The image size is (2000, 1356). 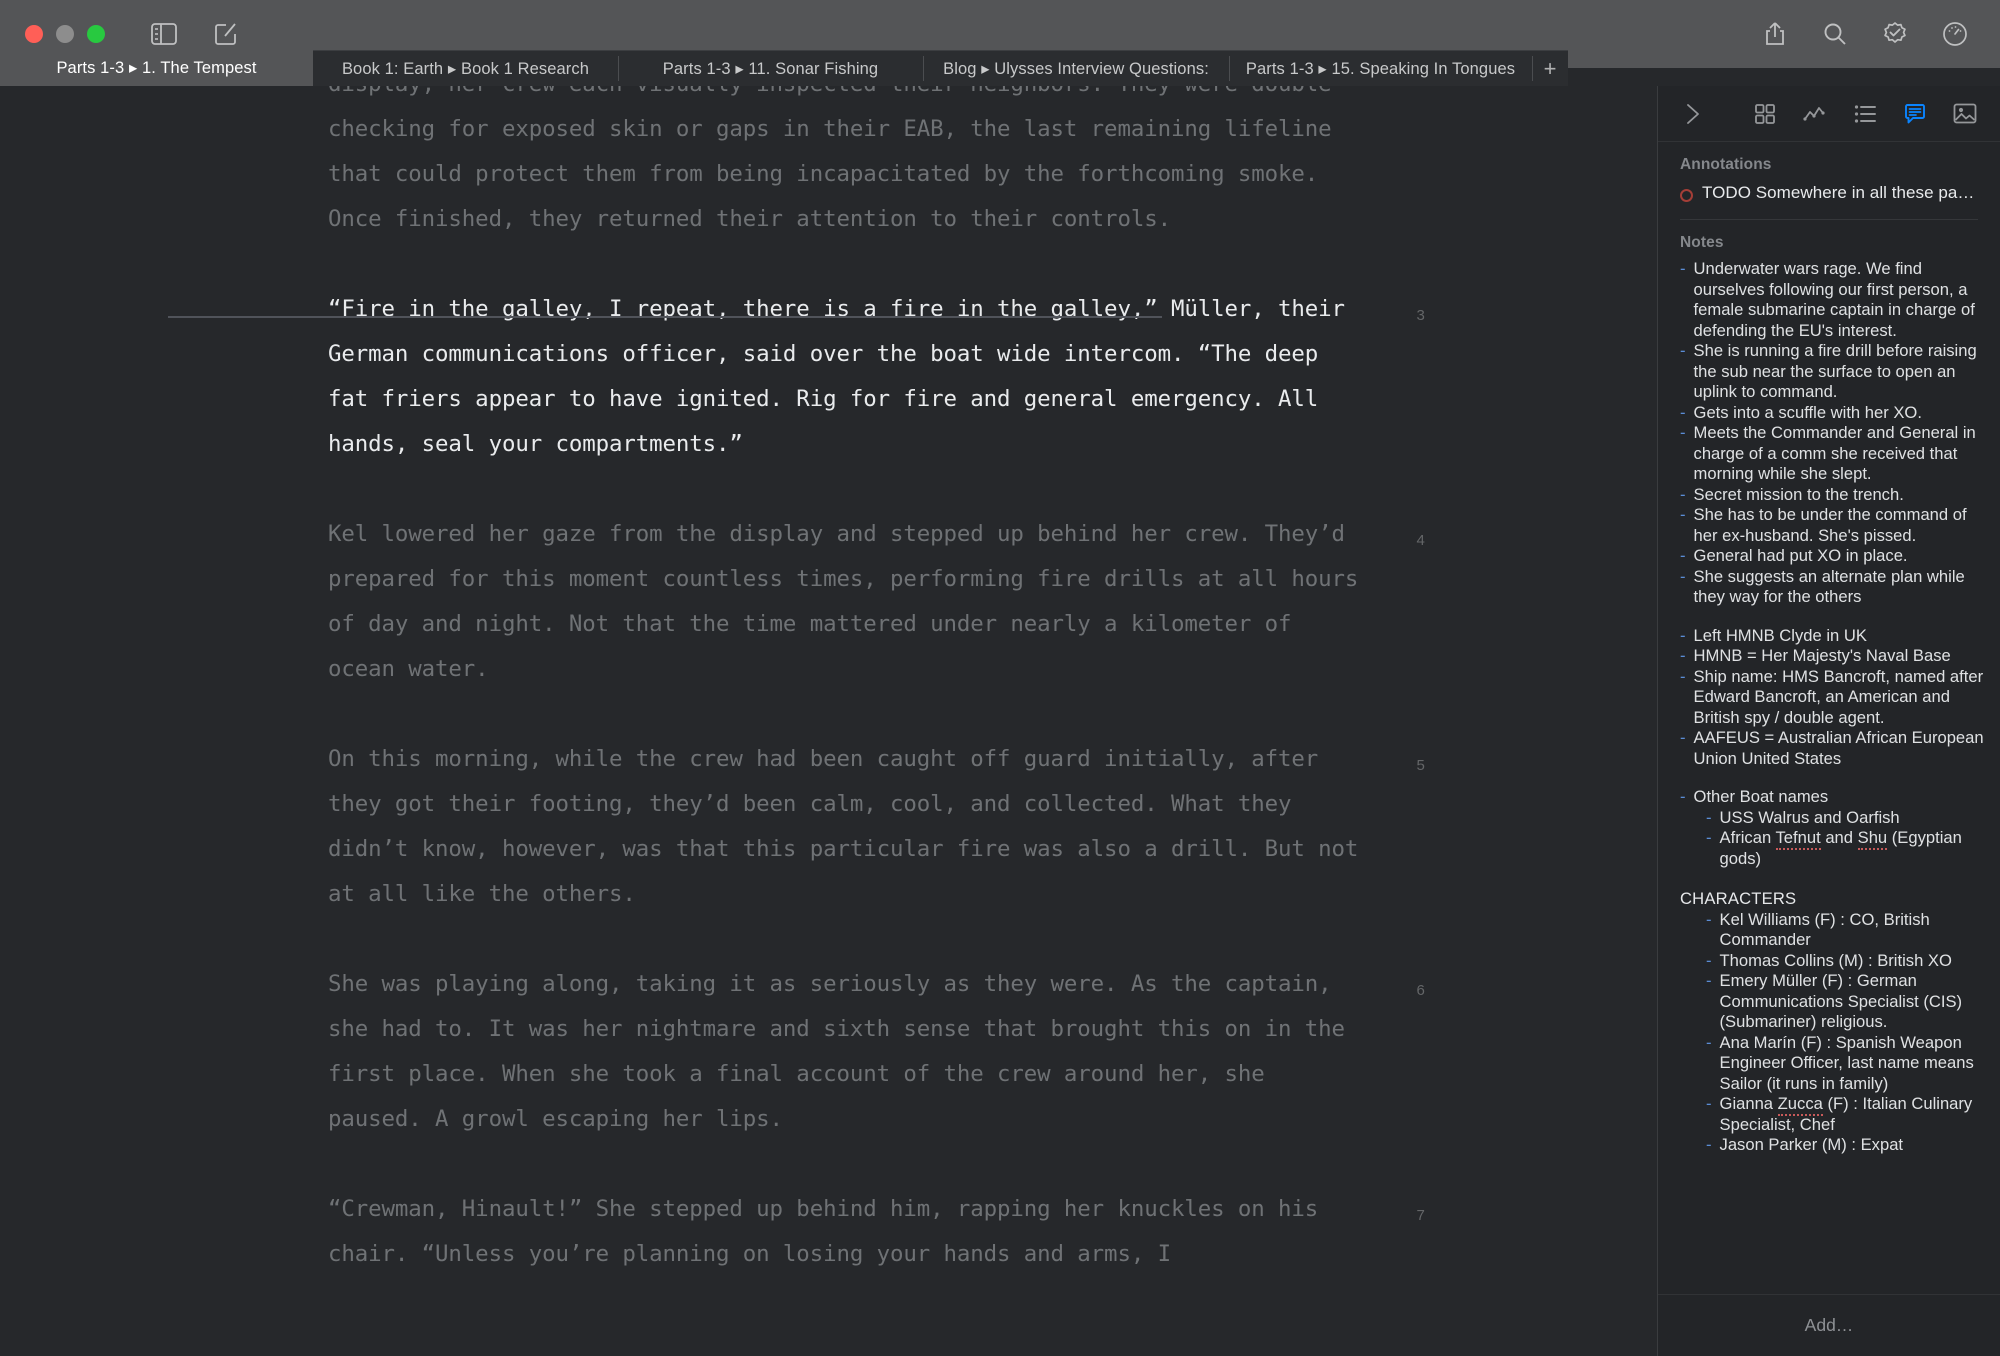 What do you see at coordinates (1824, 929) in the screenshot?
I see `note-text: Kel Williams (F) : CO, British Commander` at bounding box center [1824, 929].